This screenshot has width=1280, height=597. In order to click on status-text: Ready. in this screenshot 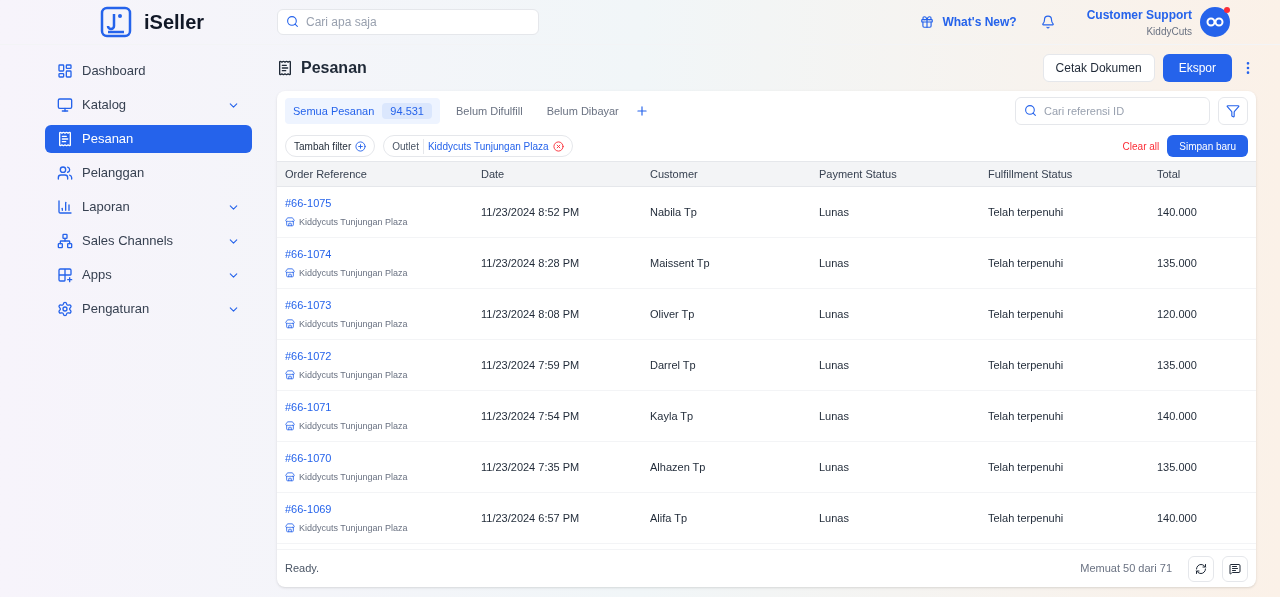, I will do `click(303, 569)`.